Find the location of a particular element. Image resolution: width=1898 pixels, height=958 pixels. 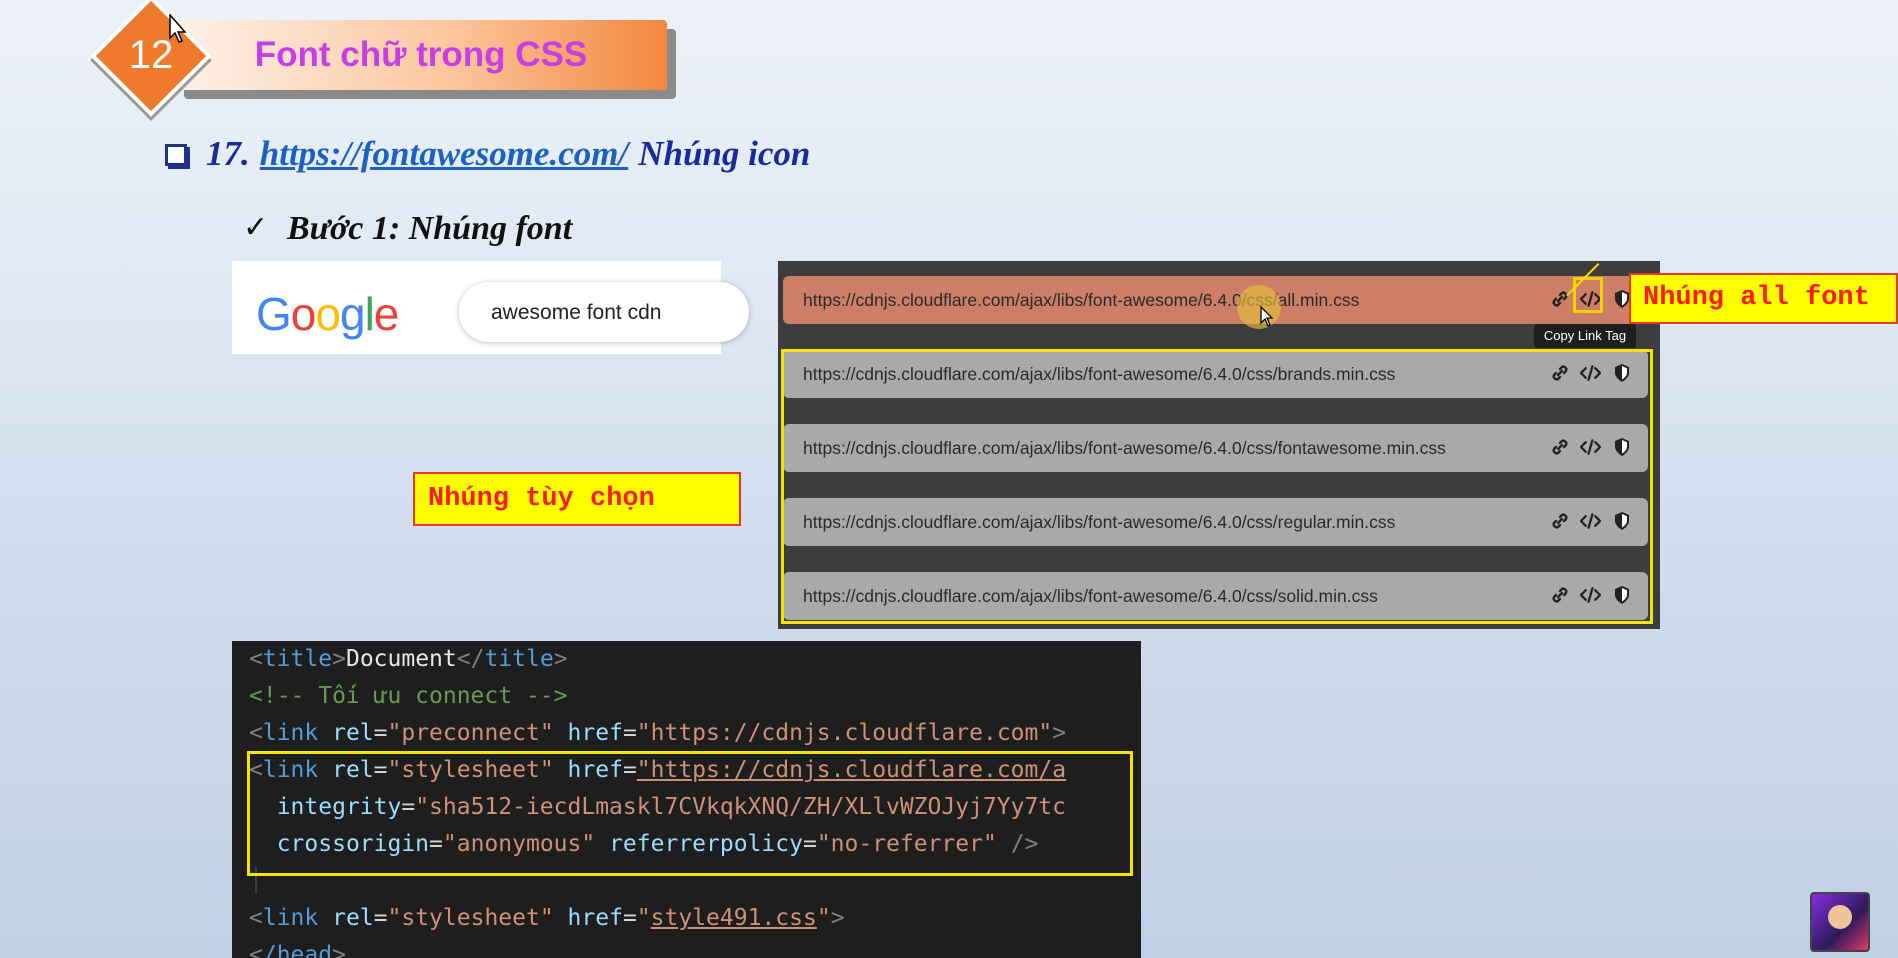

mouse-cursor-icon is located at coordinates (178, 28).